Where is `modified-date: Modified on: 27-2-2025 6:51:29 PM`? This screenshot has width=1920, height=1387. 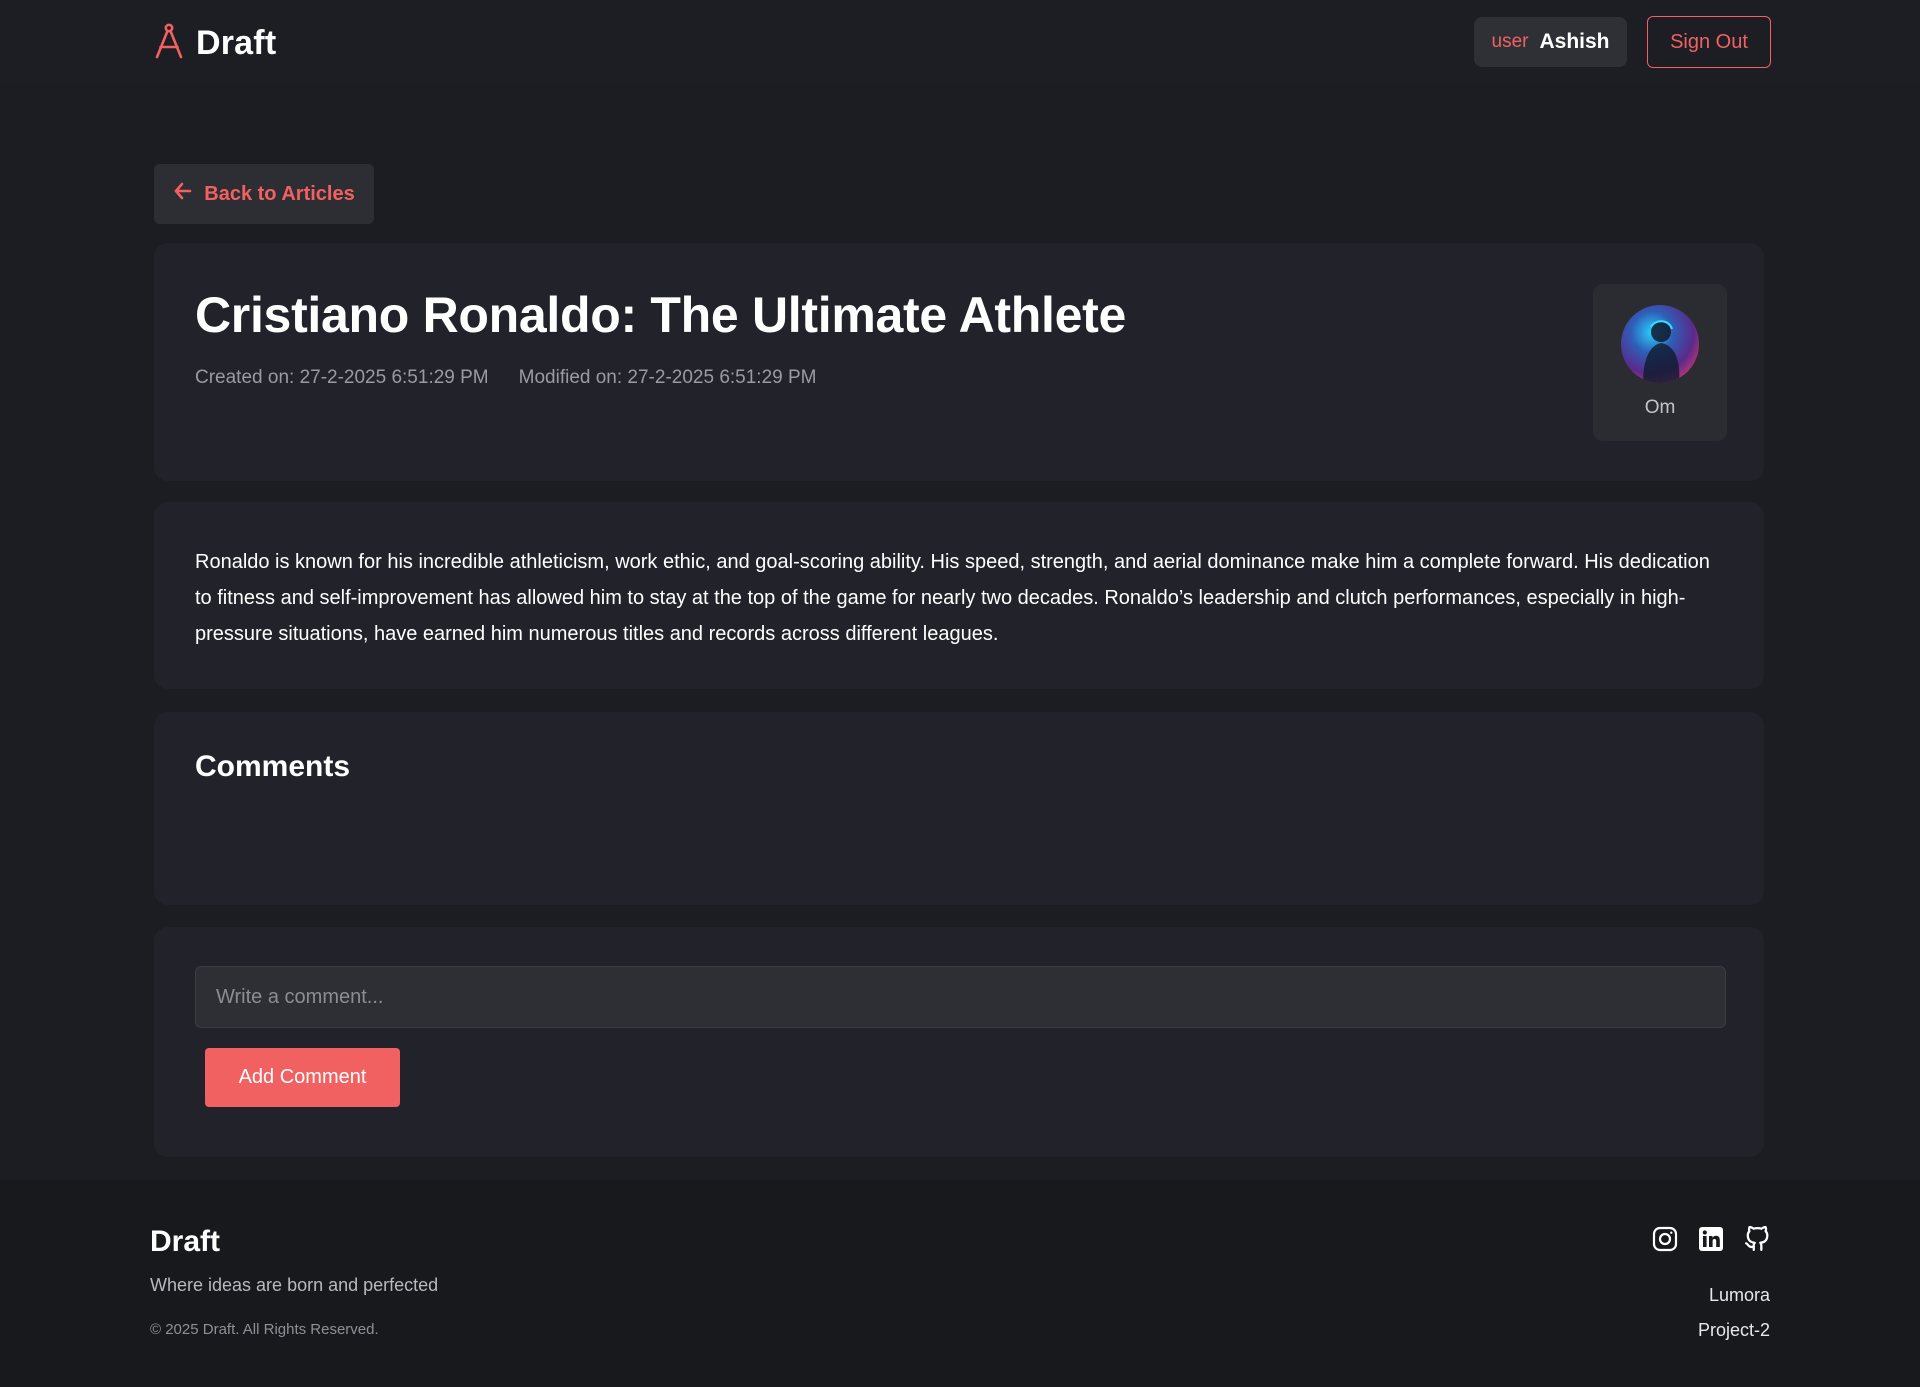
modified-date: Modified on: 27-2-2025 6:51:29 PM is located at coordinates (667, 377).